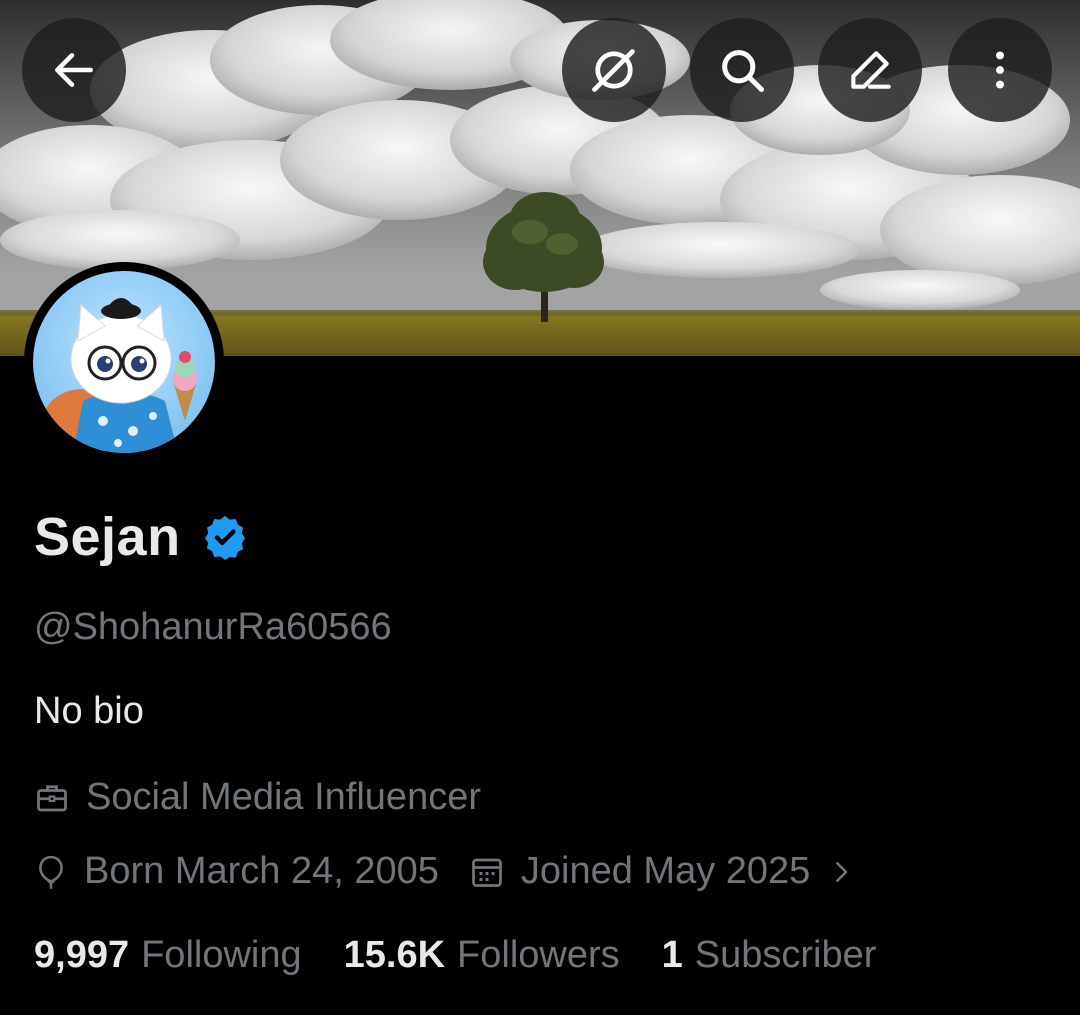 This screenshot has height=1015, width=1080. I want to click on following-stat: 9,997 Following, so click(168, 955).